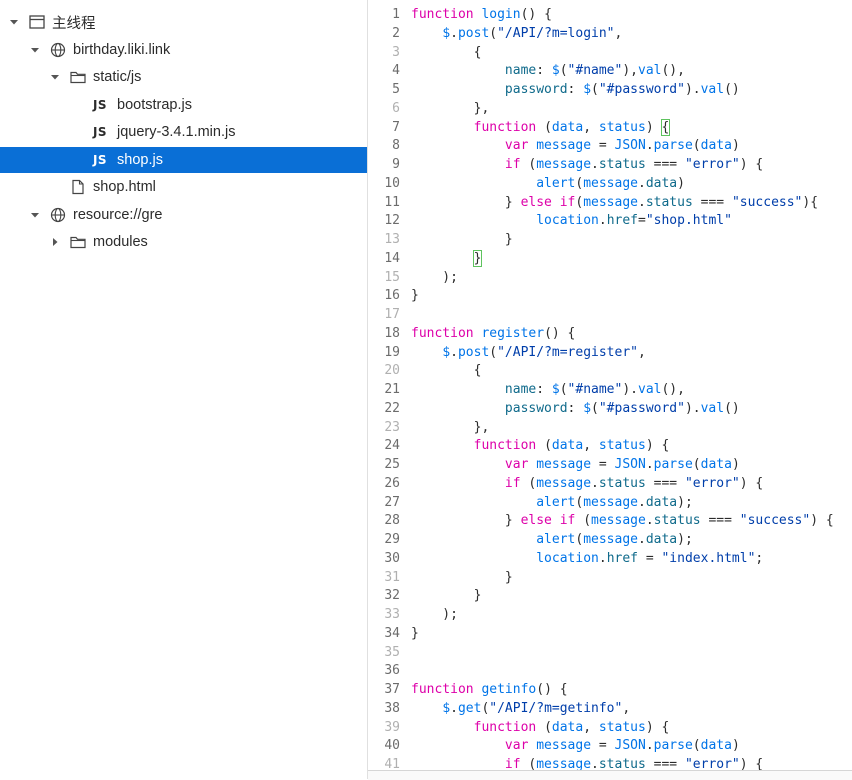 This screenshot has height=780, width=852. I want to click on code-token: "shop.html", so click(688, 221).